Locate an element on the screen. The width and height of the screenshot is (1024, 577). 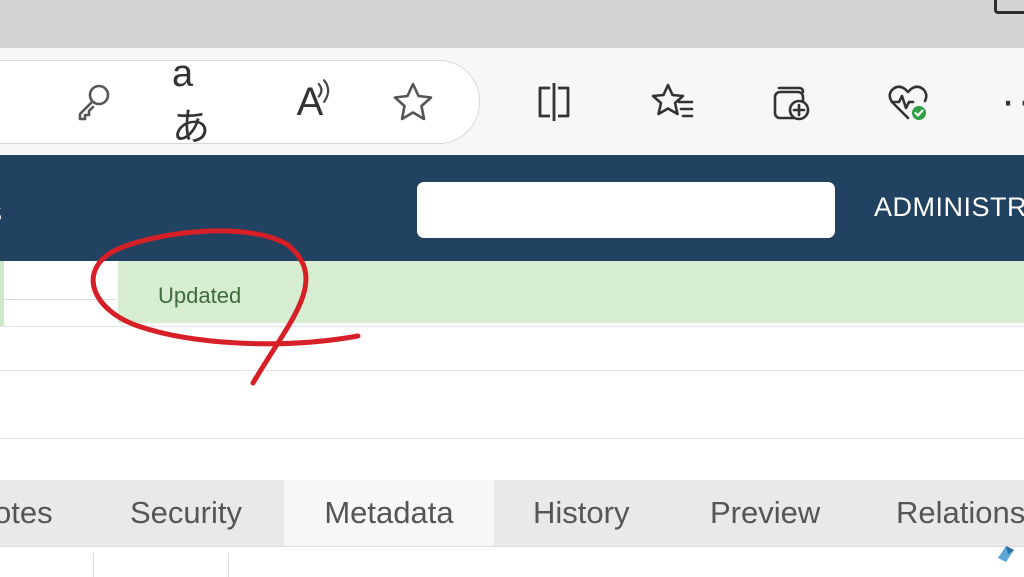
window-restore-icon is located at coordinates (1009, 7).